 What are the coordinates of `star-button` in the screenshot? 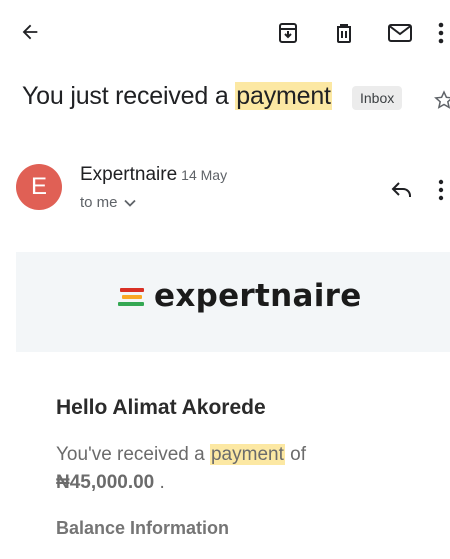 It's located at (442, 102).